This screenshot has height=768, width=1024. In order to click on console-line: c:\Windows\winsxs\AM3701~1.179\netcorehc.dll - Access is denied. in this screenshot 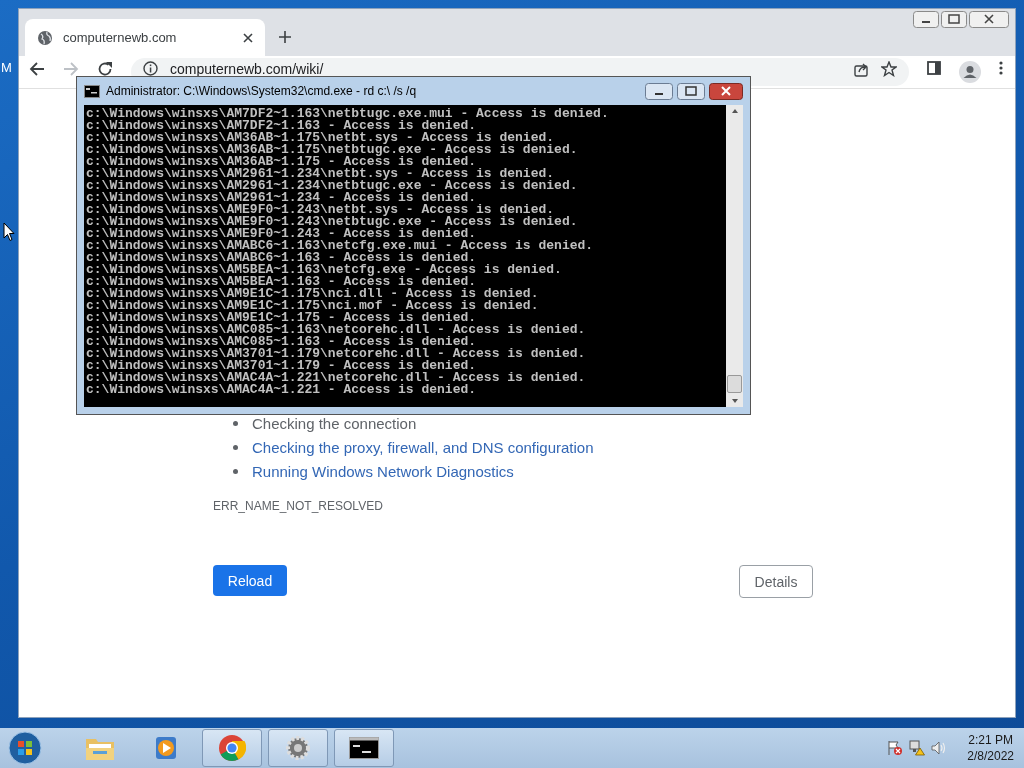, I will do `click(336, 354)`.